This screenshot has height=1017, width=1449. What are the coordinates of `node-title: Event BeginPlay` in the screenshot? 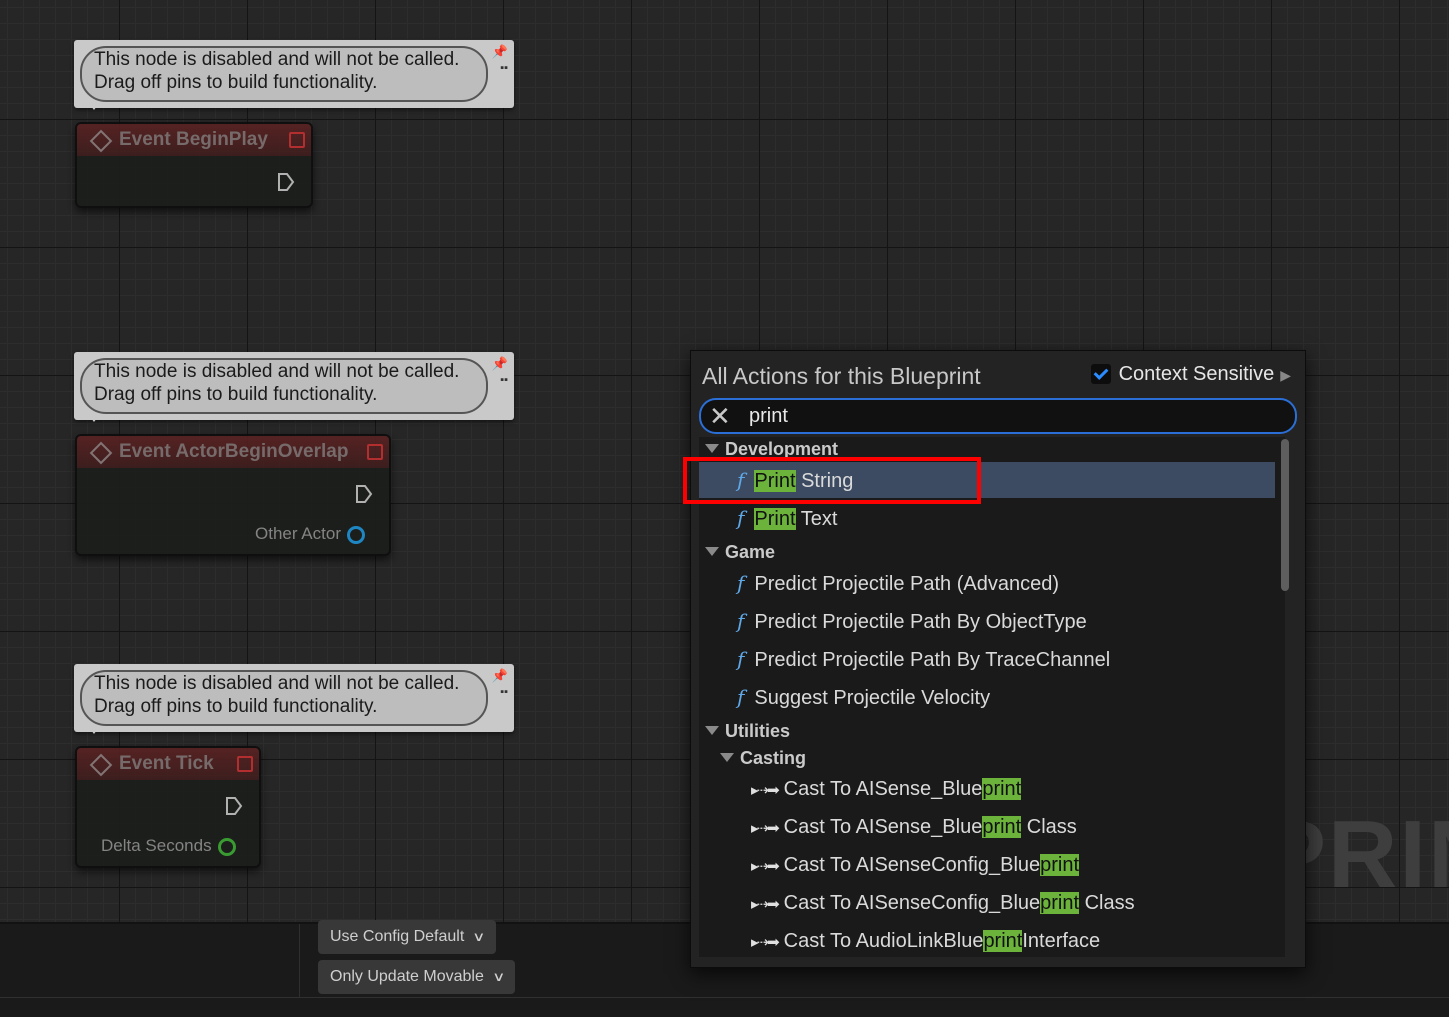 It's located at (193, 139).